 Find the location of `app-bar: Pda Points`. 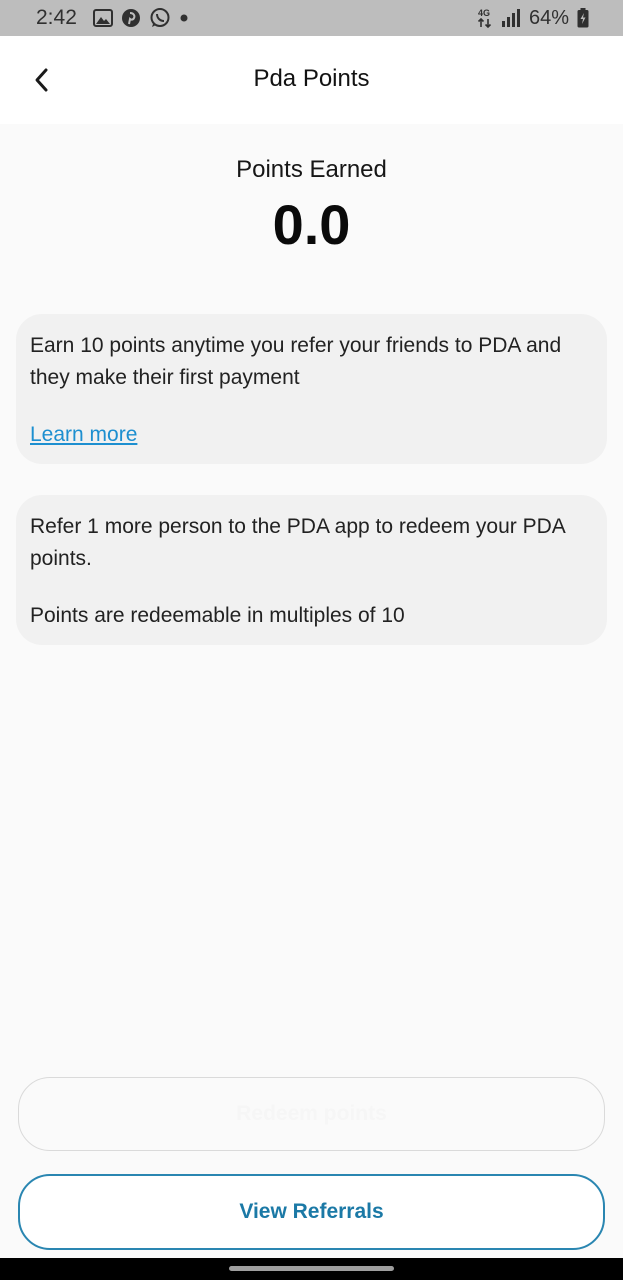

app-bar: Pda Points is located at coordinates (311, 80).